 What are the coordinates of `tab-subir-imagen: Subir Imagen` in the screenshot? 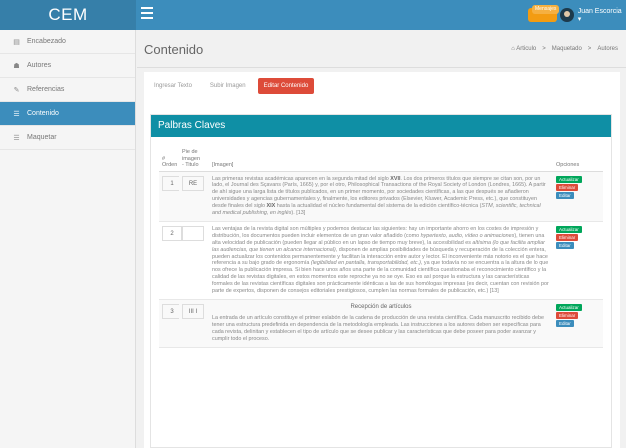 It's located at (228, 86).